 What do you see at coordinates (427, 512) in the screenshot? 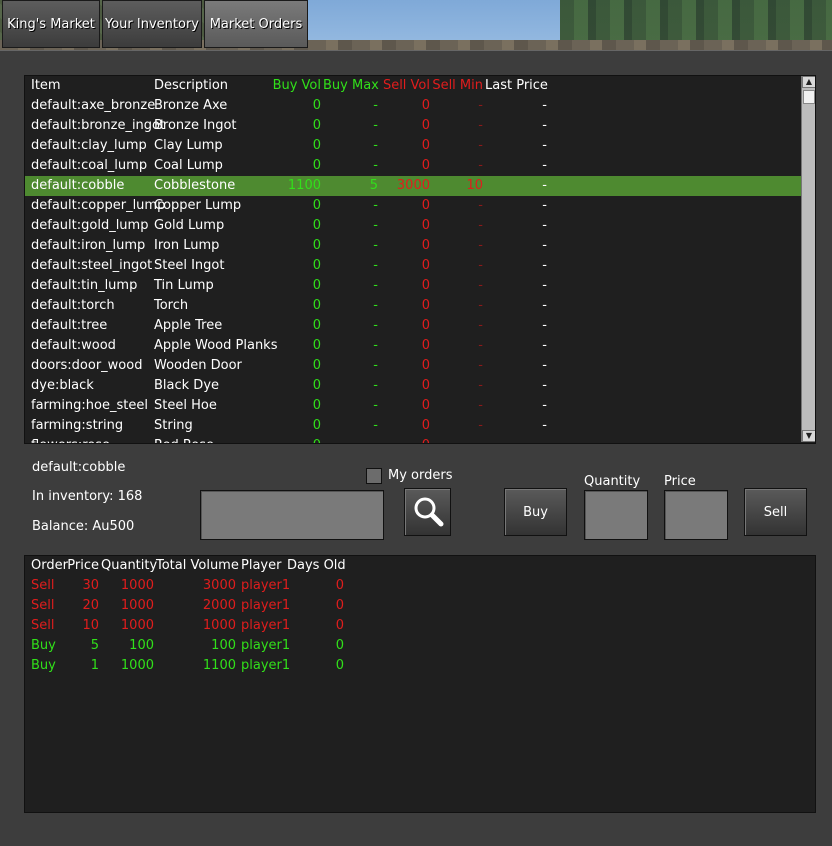
I see `search-button` at bounding box center [427, 512].